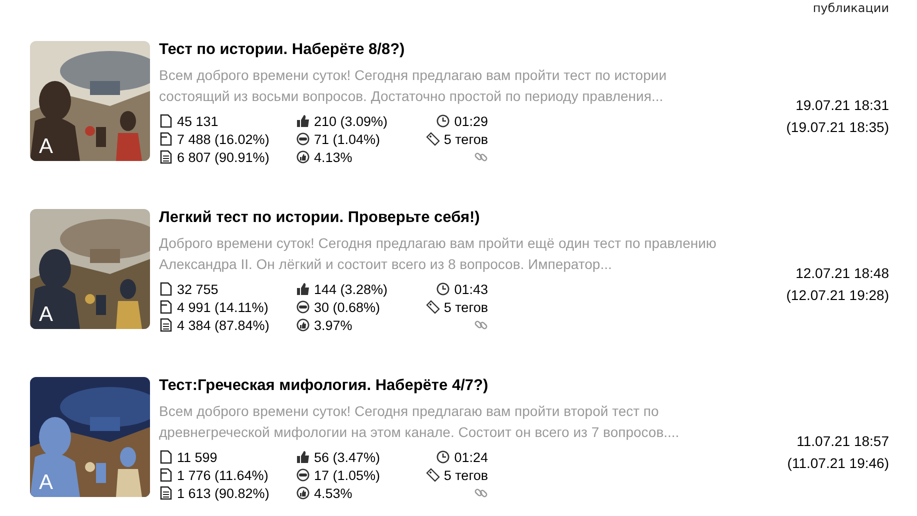 The image size is (917, 516). What do you see at coordinates (197, 457) in the screenshot?
I see `views-count: 11 599` at bounding box center [197, 457].